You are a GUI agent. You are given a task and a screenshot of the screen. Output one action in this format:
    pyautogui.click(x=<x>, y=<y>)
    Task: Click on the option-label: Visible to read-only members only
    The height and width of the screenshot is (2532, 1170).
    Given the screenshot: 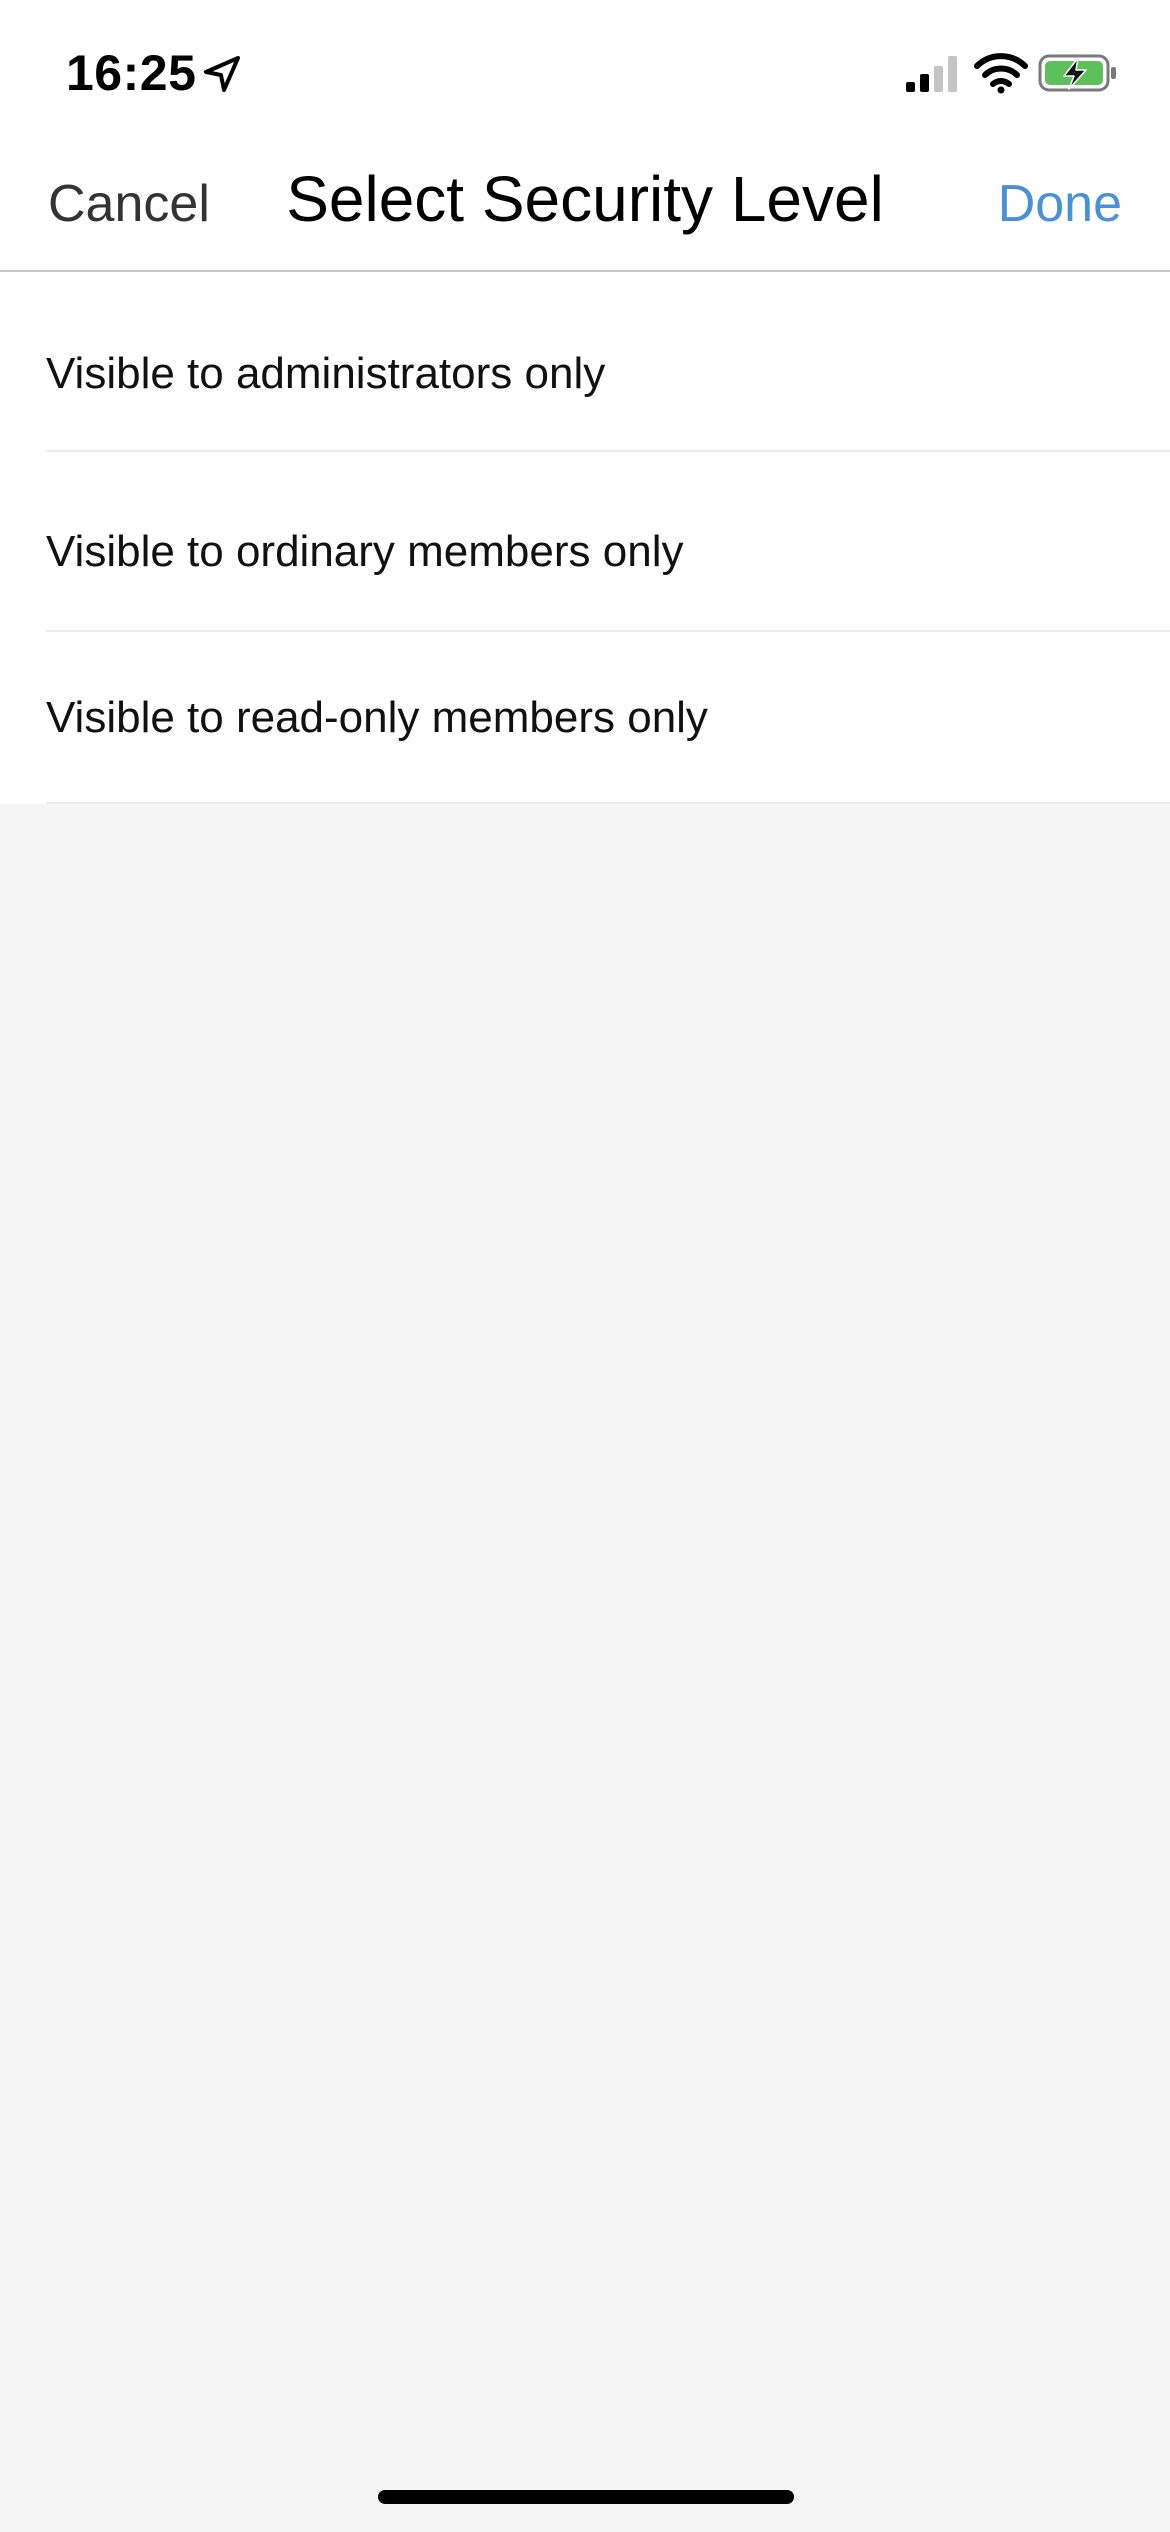 What is the action you would take?
    pyautogui.click(x=377, y=717)
    